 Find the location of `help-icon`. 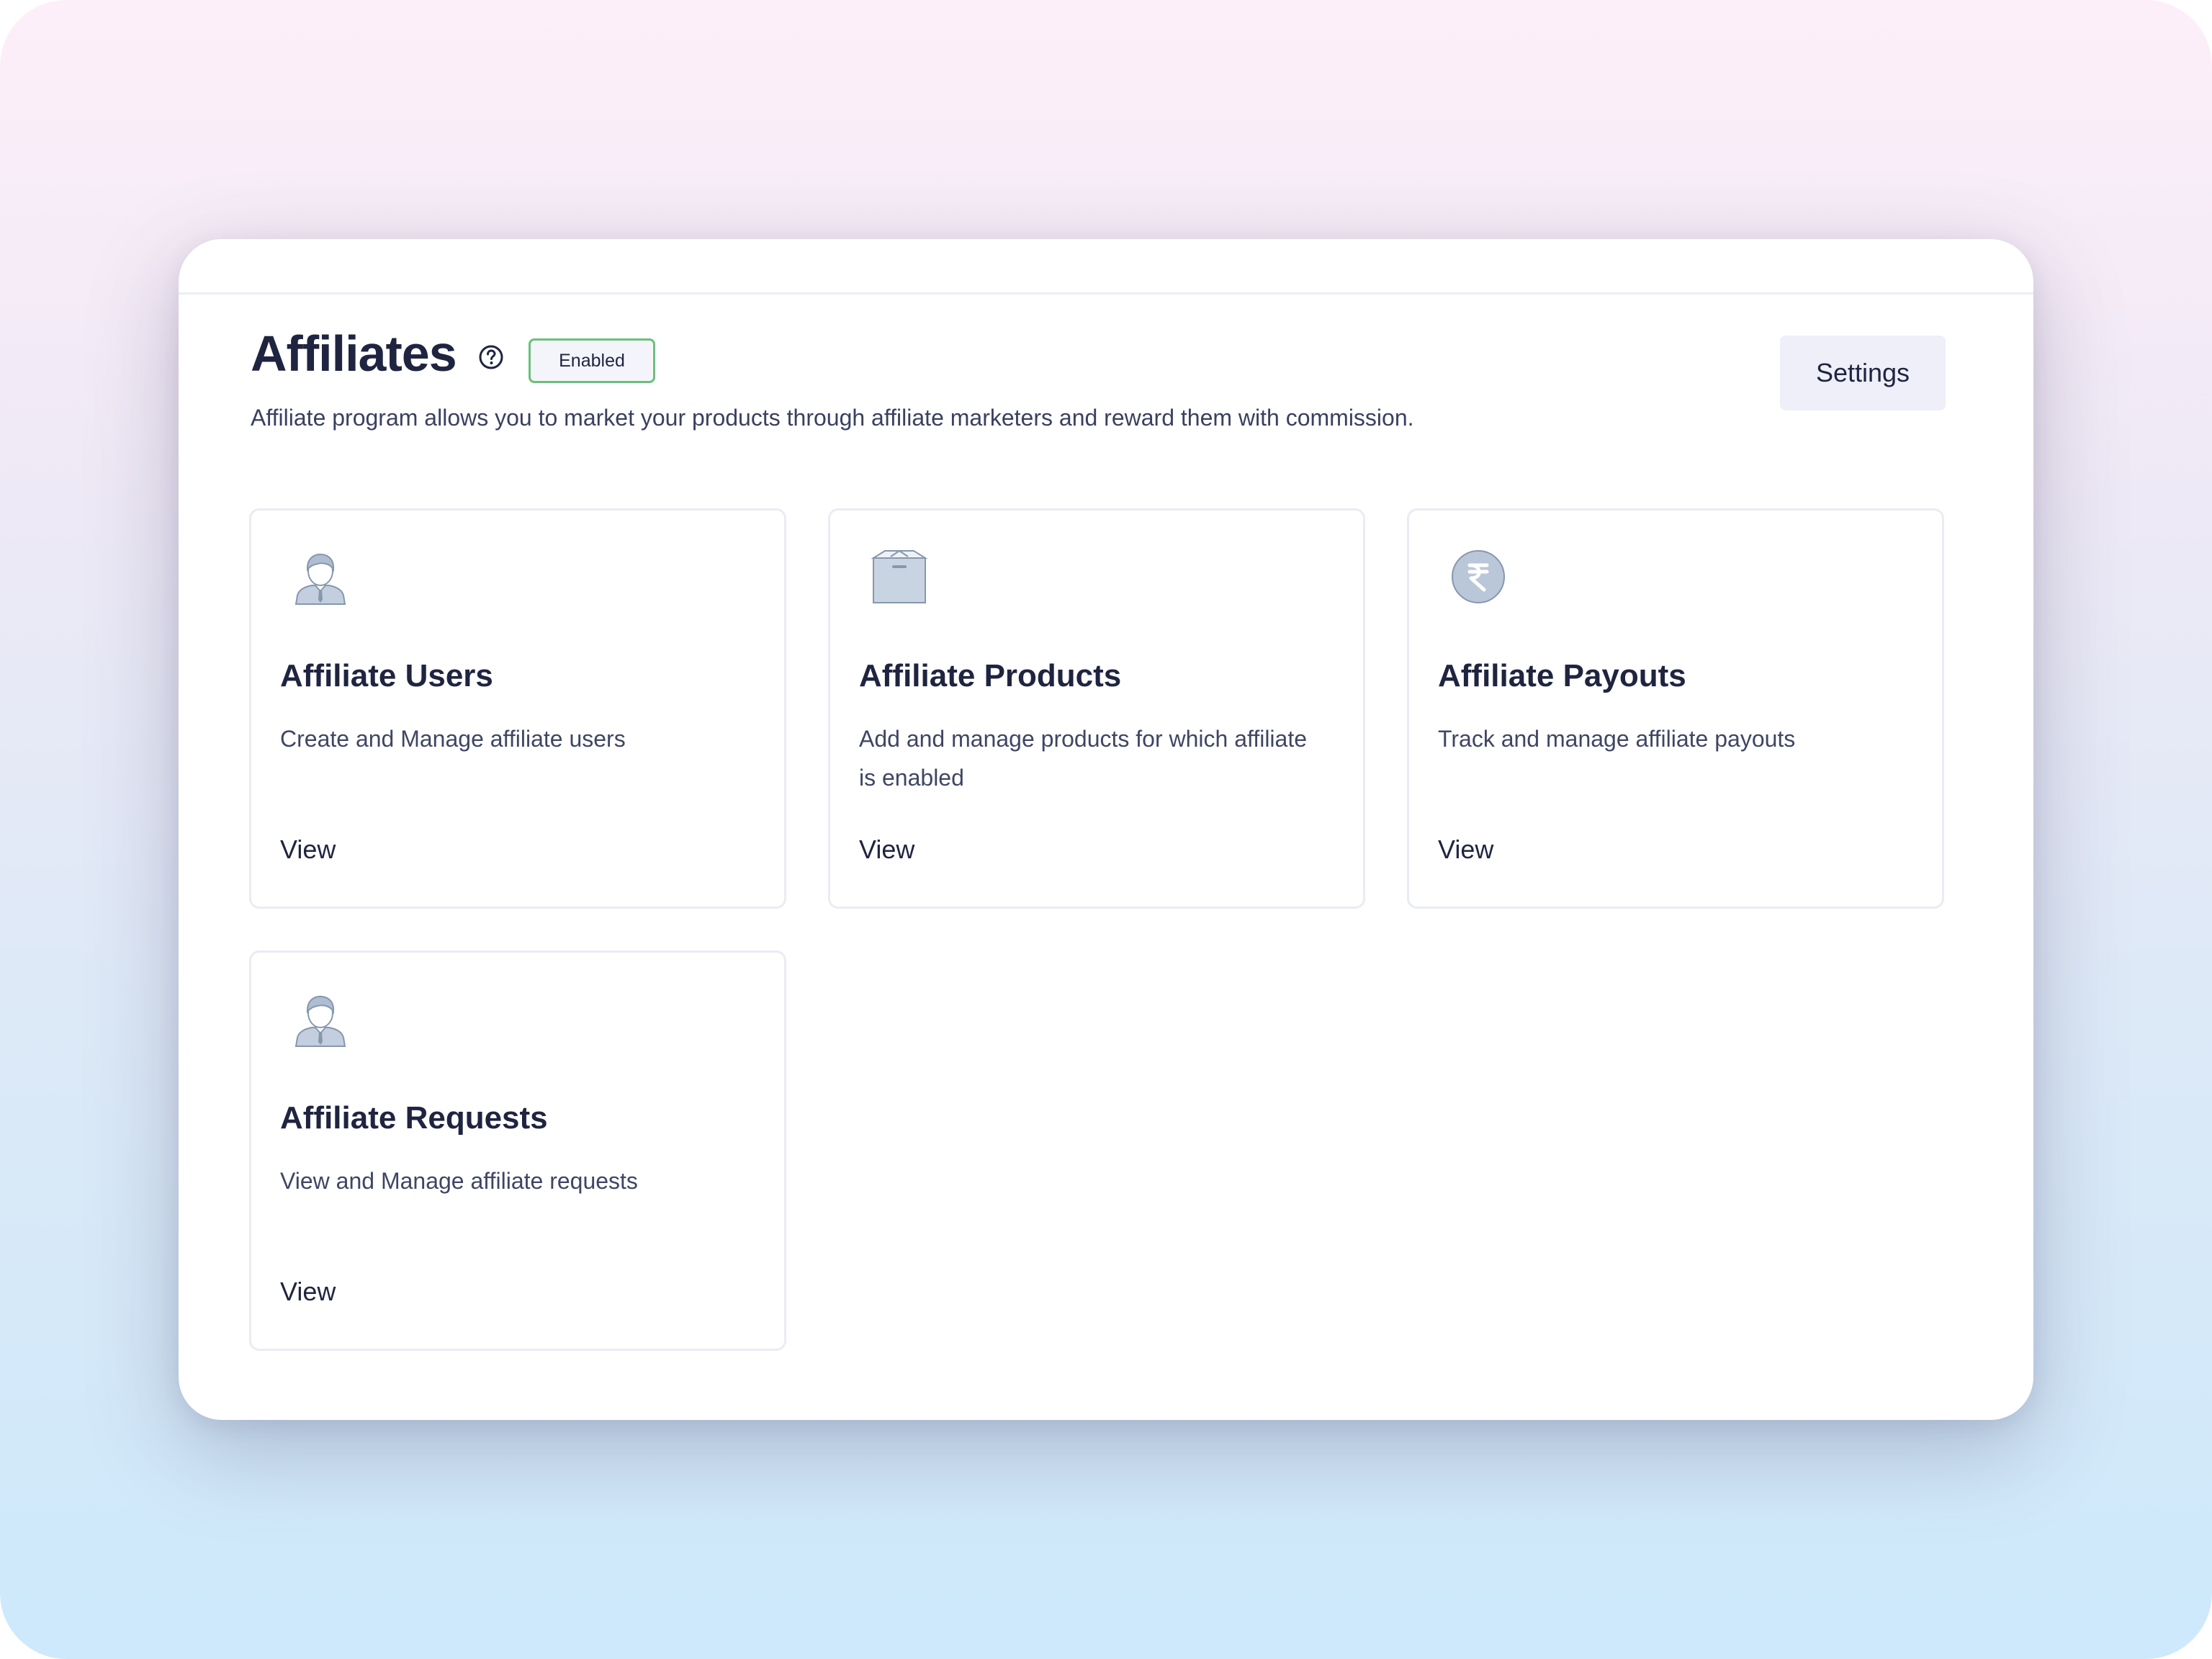

help-icon is located at coordinates (491, 357).